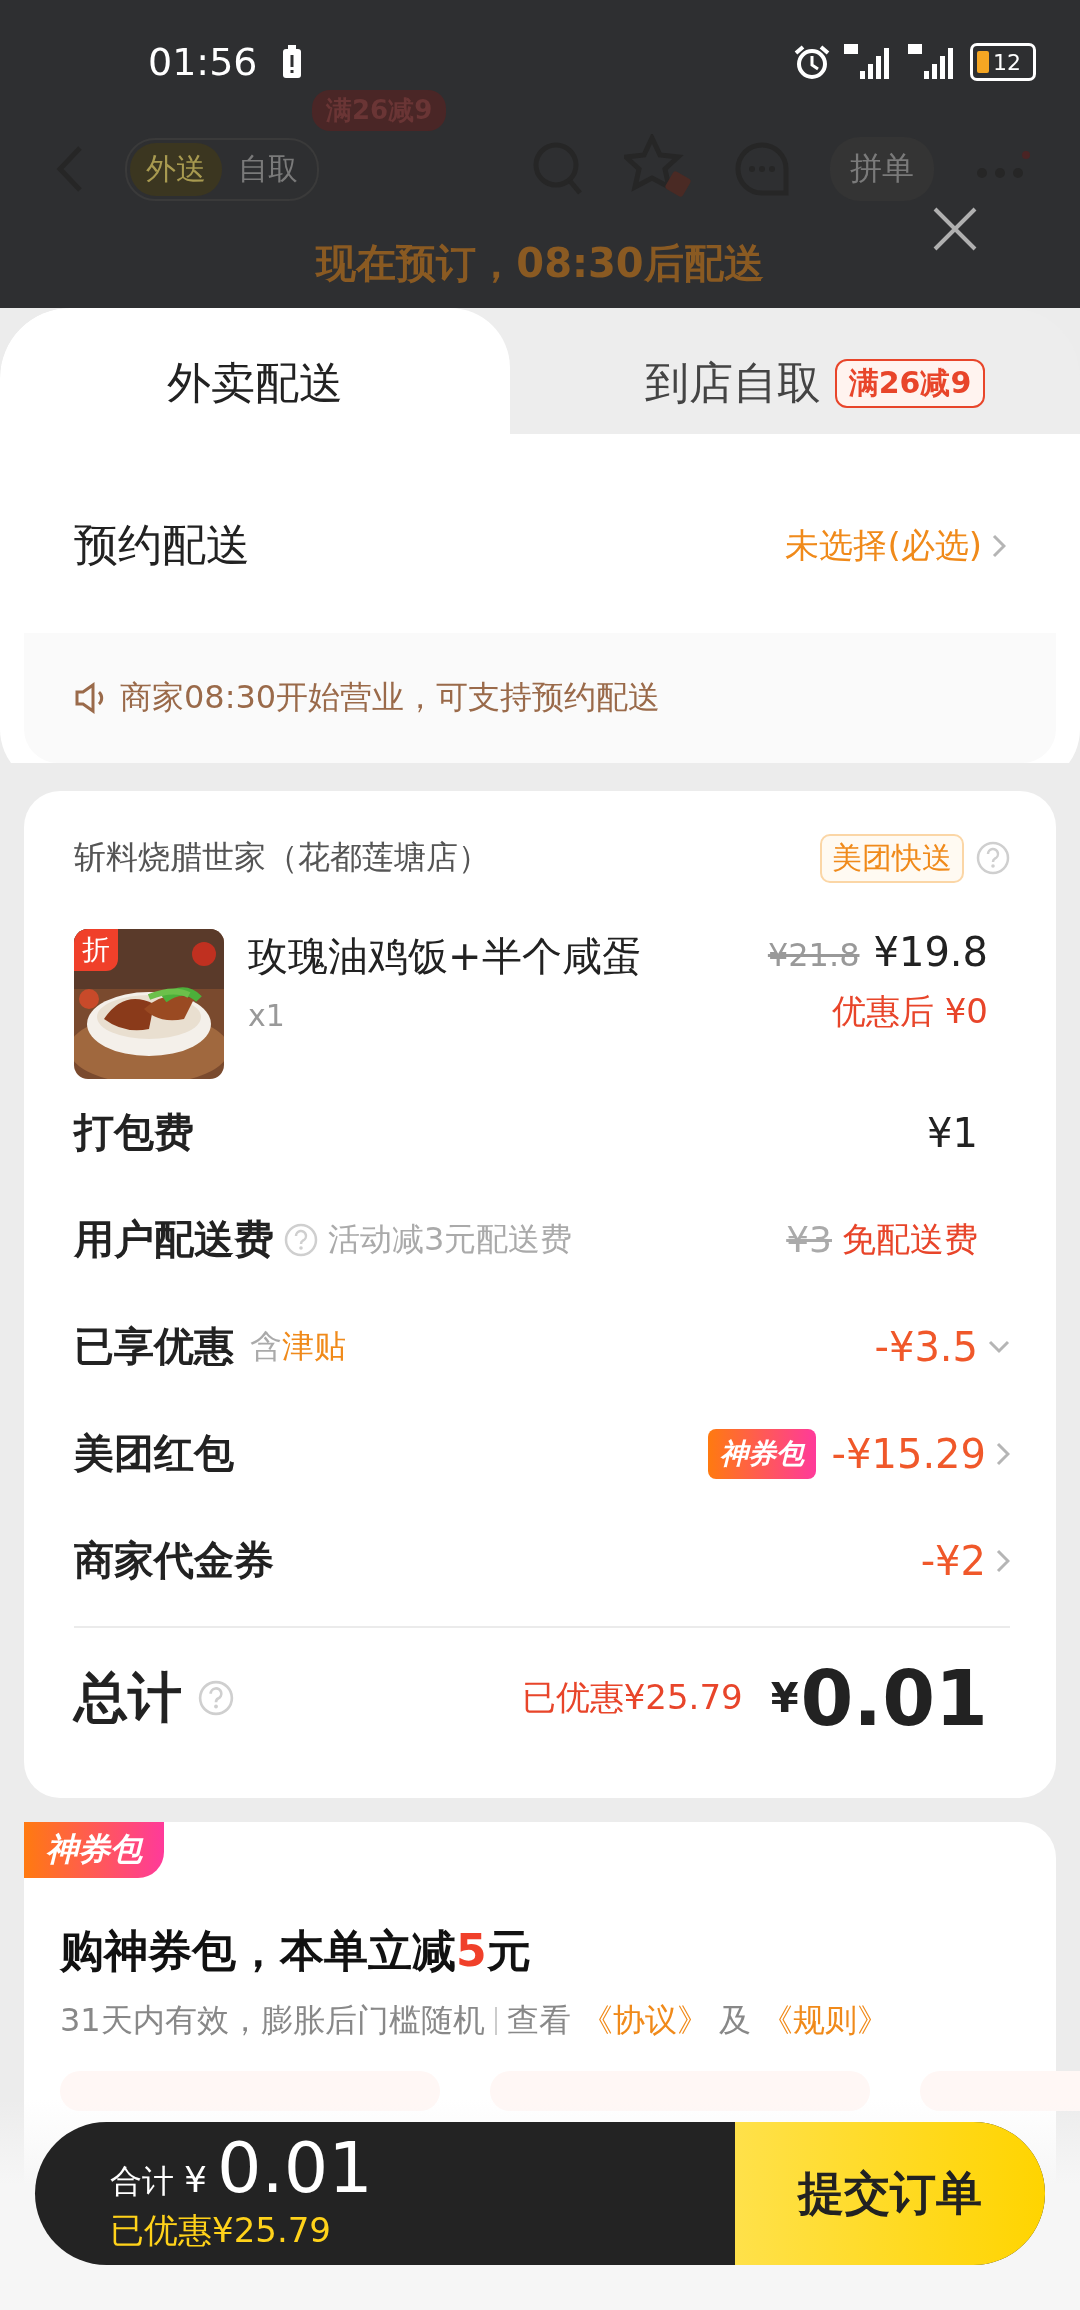 The width and height of the screenshot is (1080, 2310). Describe the element at coordinates (445, 956) in the screenshot. I see `item-name: 玫瑰油鸡饭+半个咸蛋` at that location.